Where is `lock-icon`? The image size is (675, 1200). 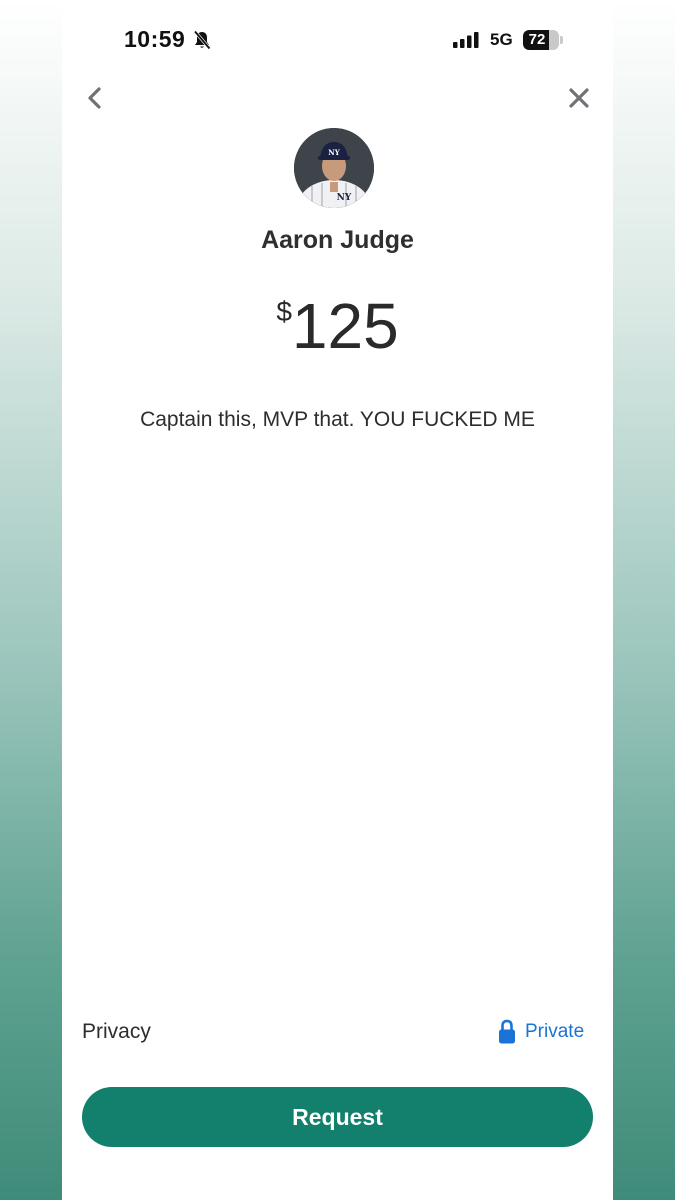
lock-icon is located at coordinates (507, 1031).